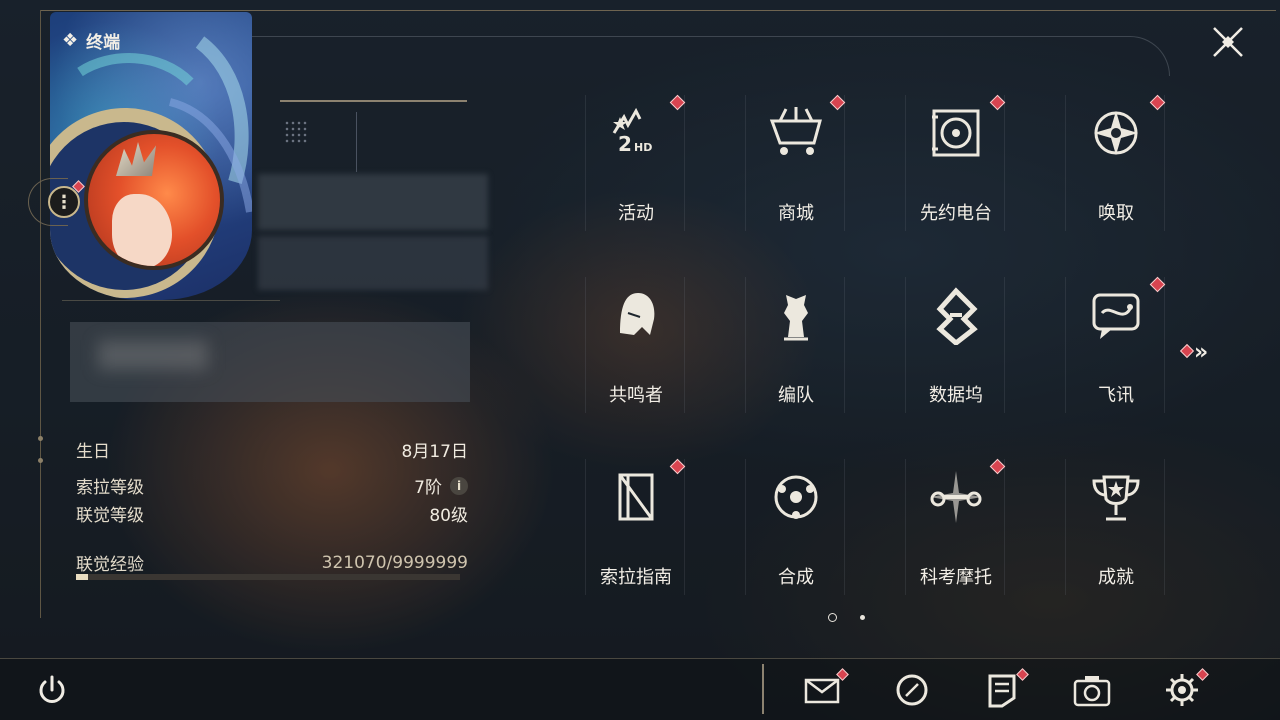 Image resolution: width=1280 pixels, height=720 pixels. What do you see at coordinates (956, 213) in the screenshot?
I see `menu-item-label: 先约电台` at bounding box center [956, 213].